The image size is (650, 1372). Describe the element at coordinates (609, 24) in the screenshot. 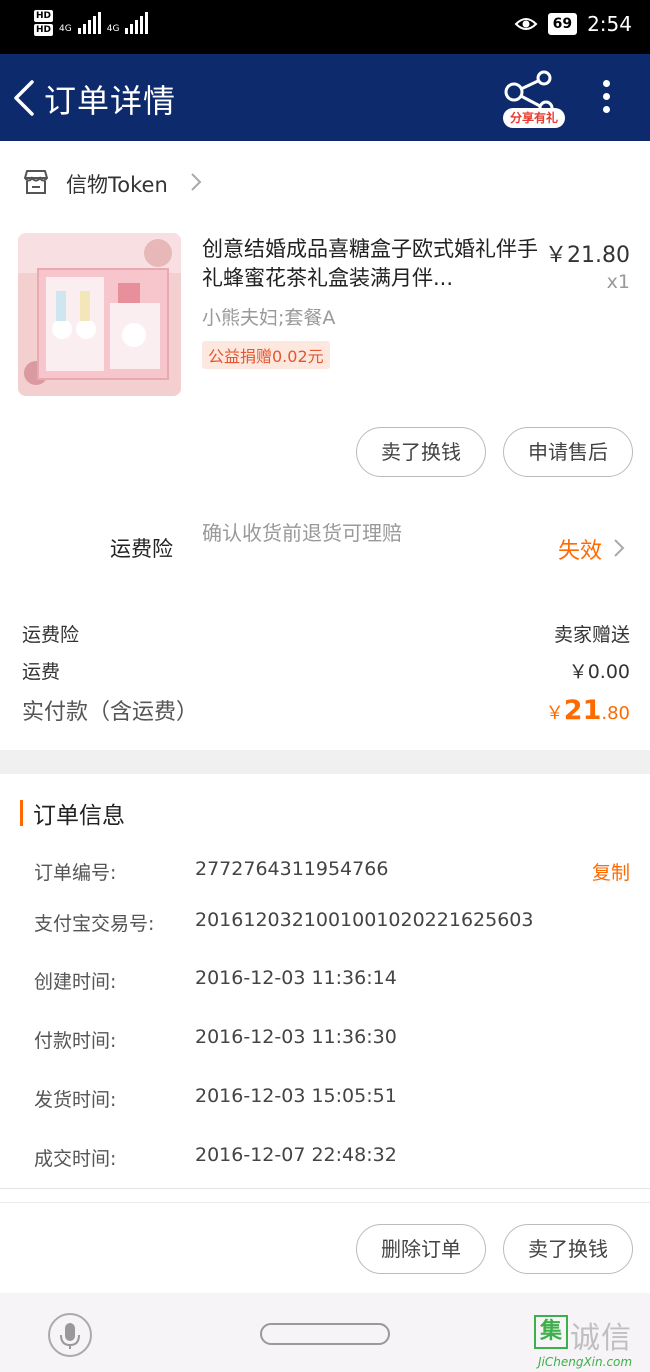

I see `clock: 2:54` at that location.